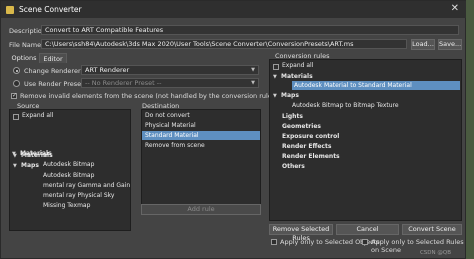  What do you see at coordinates (107, 70) in the screenshot?
I see `renderer-select-value: ART Renderer` at bounding box center [107, 70].